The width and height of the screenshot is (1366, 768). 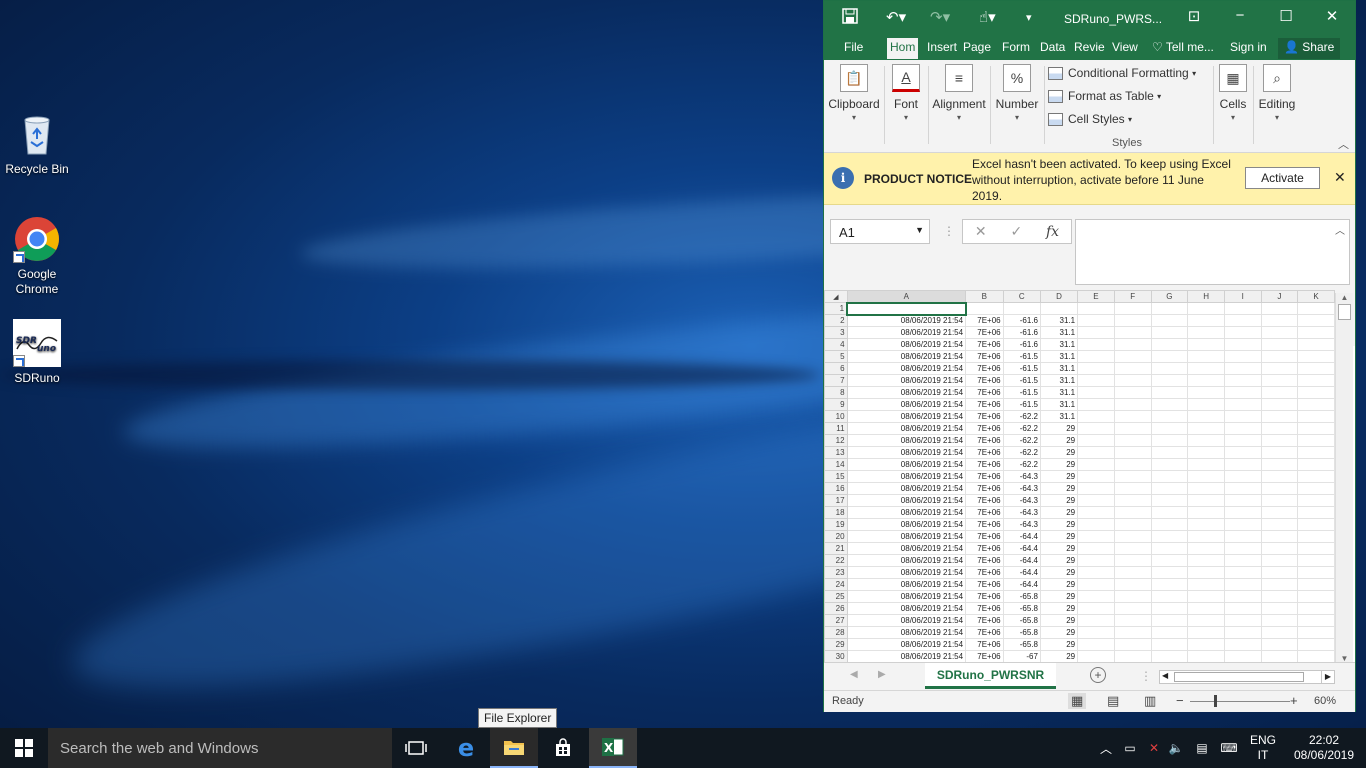 I want to click on collapse-ribbon-icon: ︿, so click(x=1343, y=144).